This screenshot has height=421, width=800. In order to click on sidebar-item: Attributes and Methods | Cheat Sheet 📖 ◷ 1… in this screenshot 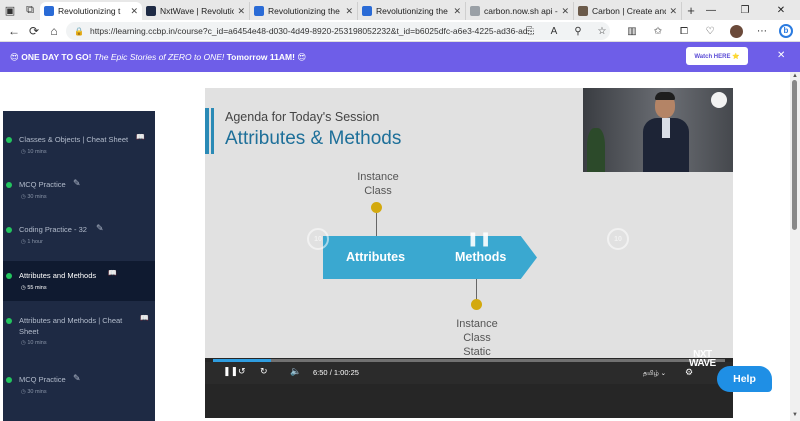, I will do `click(79, 329)`.